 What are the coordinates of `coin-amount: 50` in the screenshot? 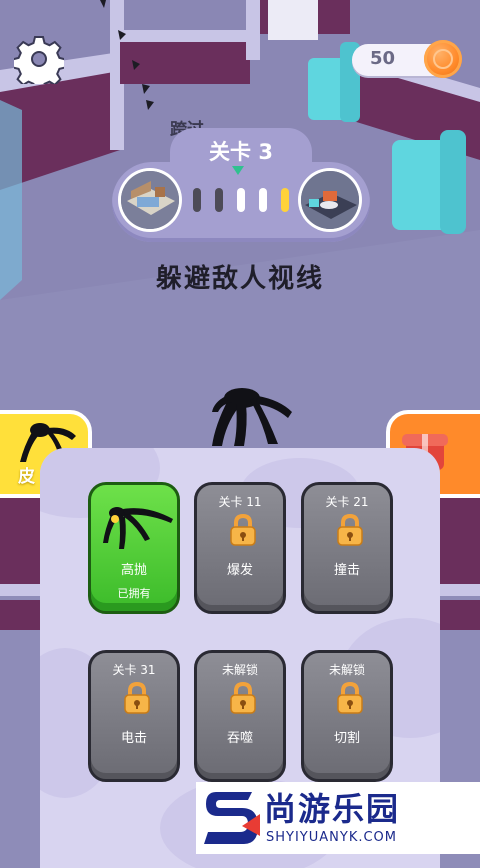 It's located at (383, 58).